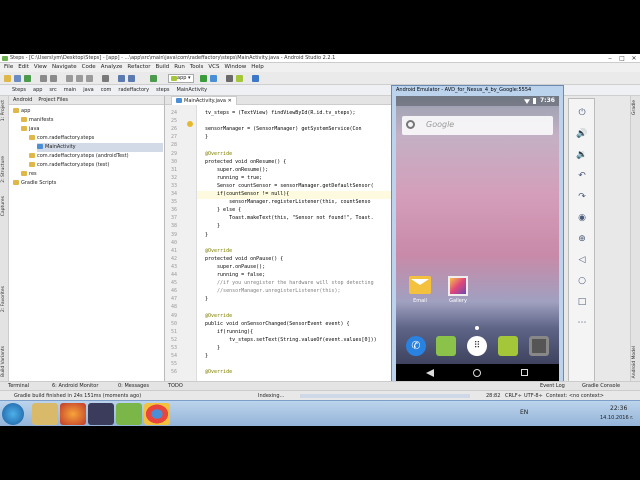 This screenshot has width=640, height=480. I want to click on cut-icon, so click(69, 78).